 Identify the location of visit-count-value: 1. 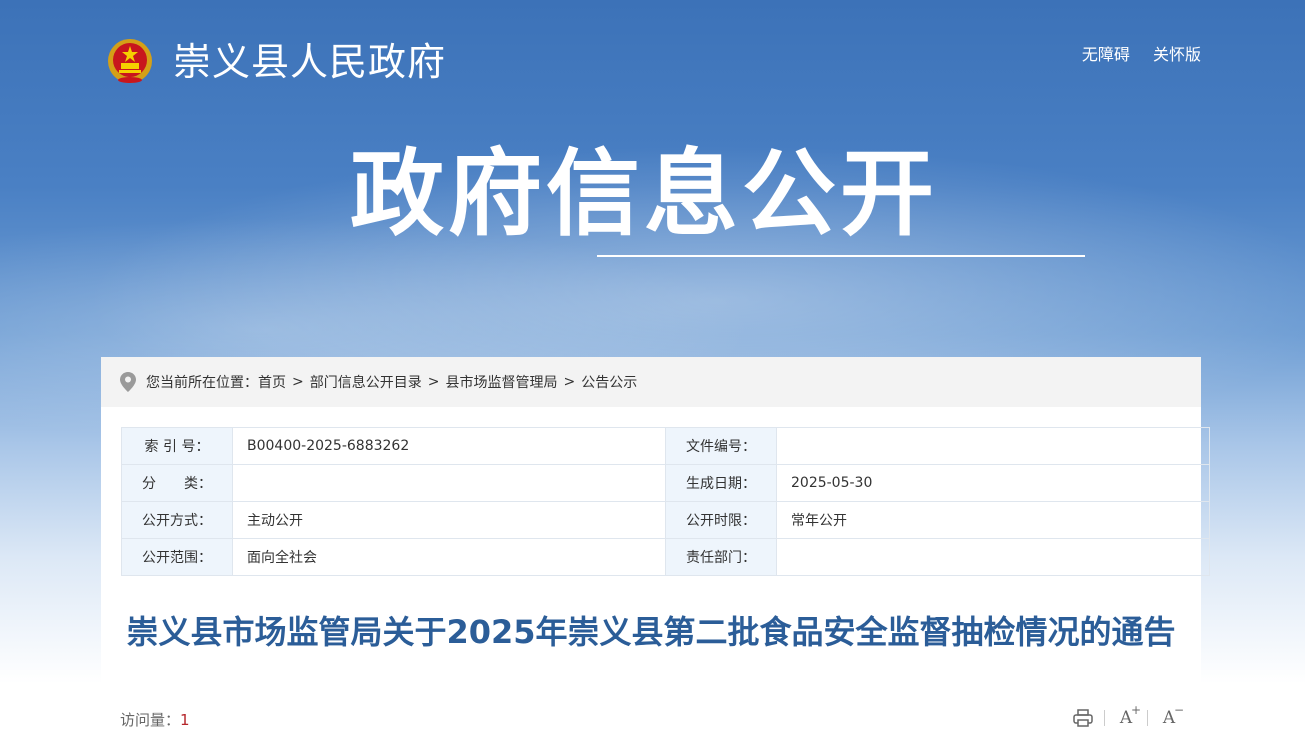
(185, 720).